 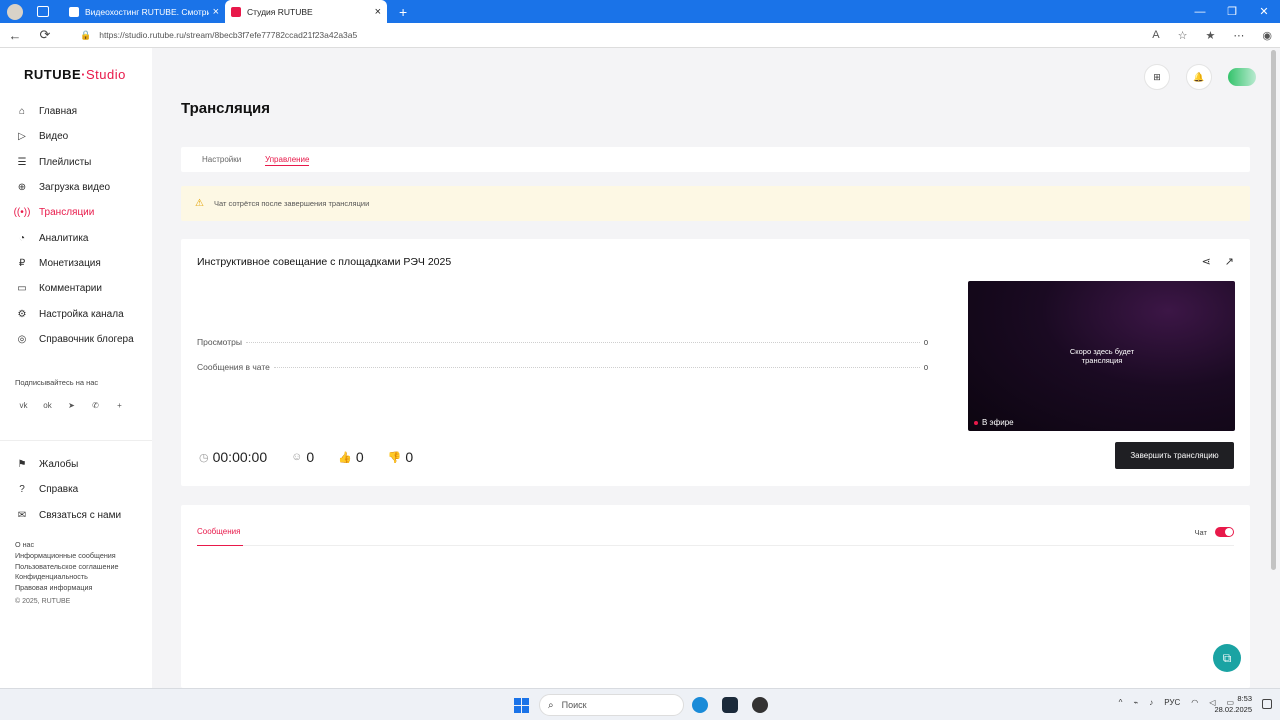 I want to click on tab-actions-icon, so click(x=43, y=11).